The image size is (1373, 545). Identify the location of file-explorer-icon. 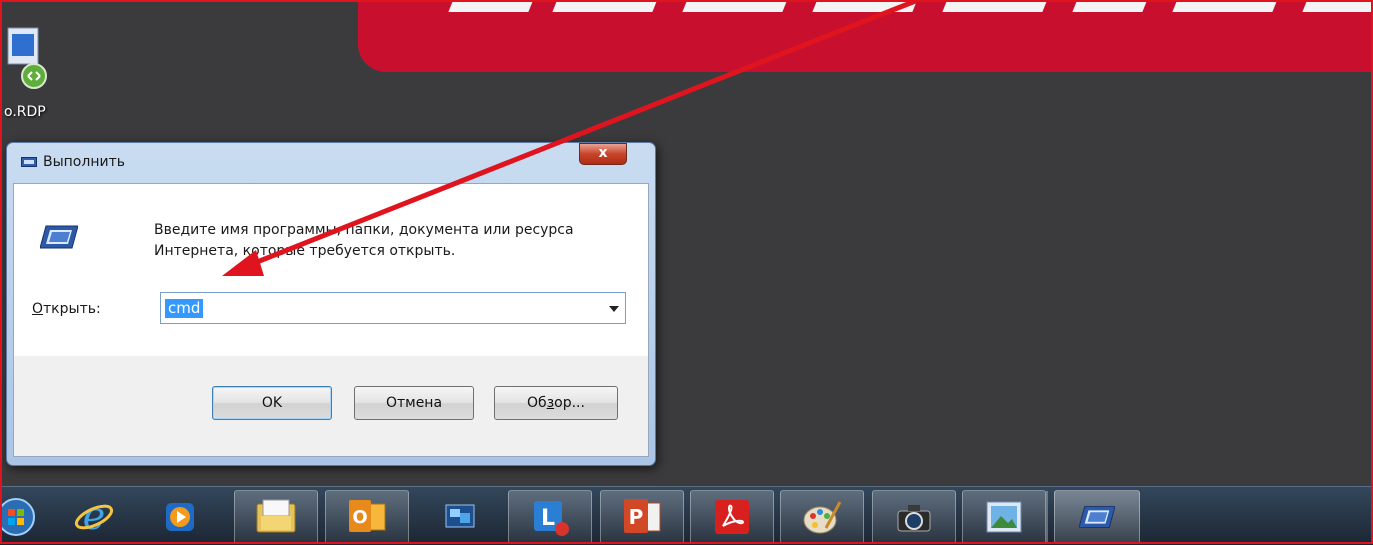
(276, 516).